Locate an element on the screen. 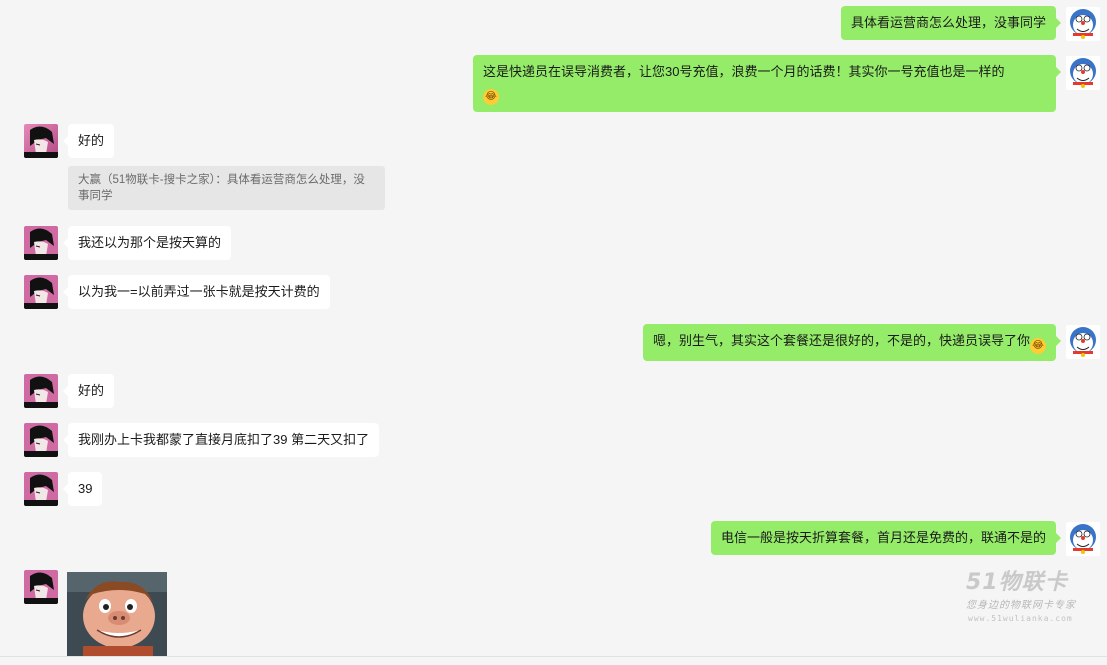 The width and height of the screenshot is (1107, 665). watermark-slogan: 您身边的物联网卡专家 is located at coordinates (1021, 605).